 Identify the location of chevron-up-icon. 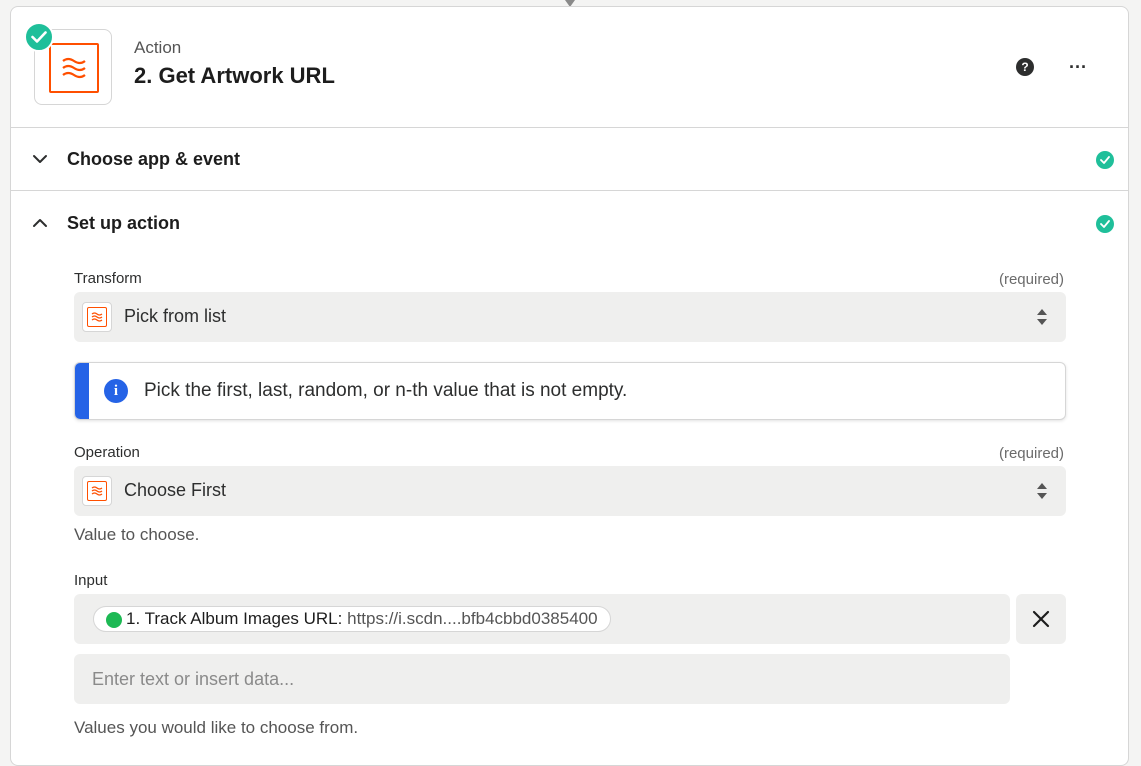
(40, 223).